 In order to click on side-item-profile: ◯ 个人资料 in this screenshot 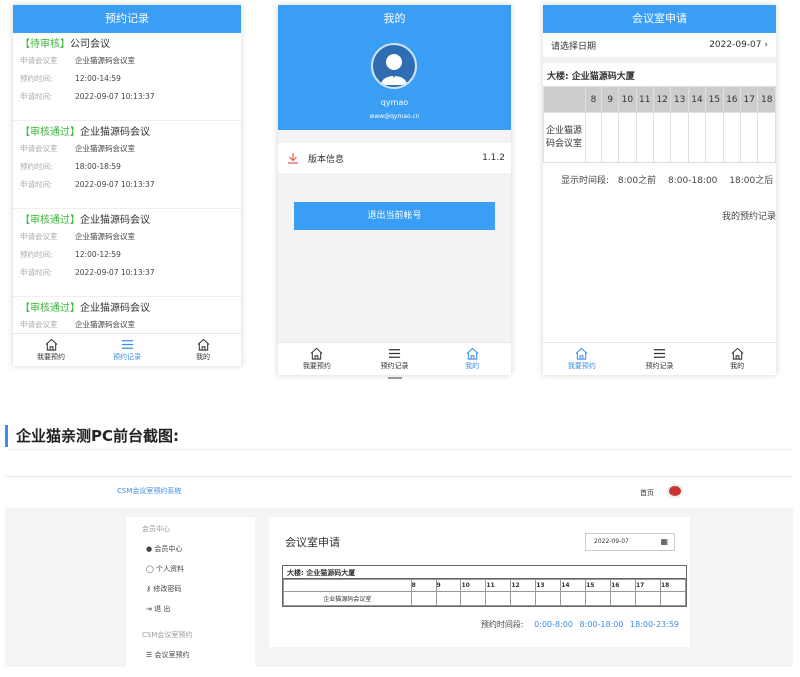, I will do `click(190, 569)`.